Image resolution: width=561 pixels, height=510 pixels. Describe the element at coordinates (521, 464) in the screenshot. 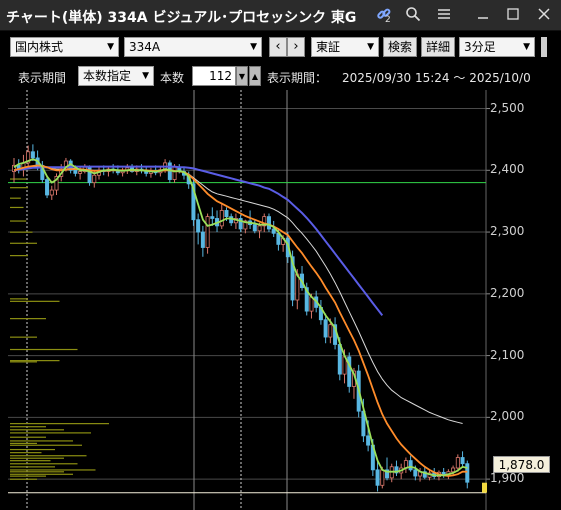

I see `last-price-label: 1,878.0` at that location.